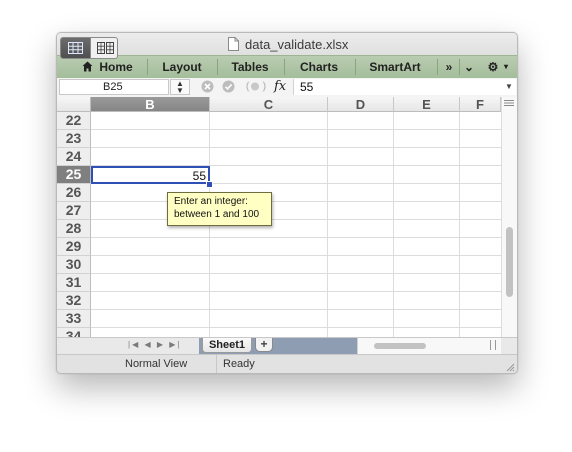 The image size is (572, 452). I want to click on formula-input: 55, so click(397, 87).